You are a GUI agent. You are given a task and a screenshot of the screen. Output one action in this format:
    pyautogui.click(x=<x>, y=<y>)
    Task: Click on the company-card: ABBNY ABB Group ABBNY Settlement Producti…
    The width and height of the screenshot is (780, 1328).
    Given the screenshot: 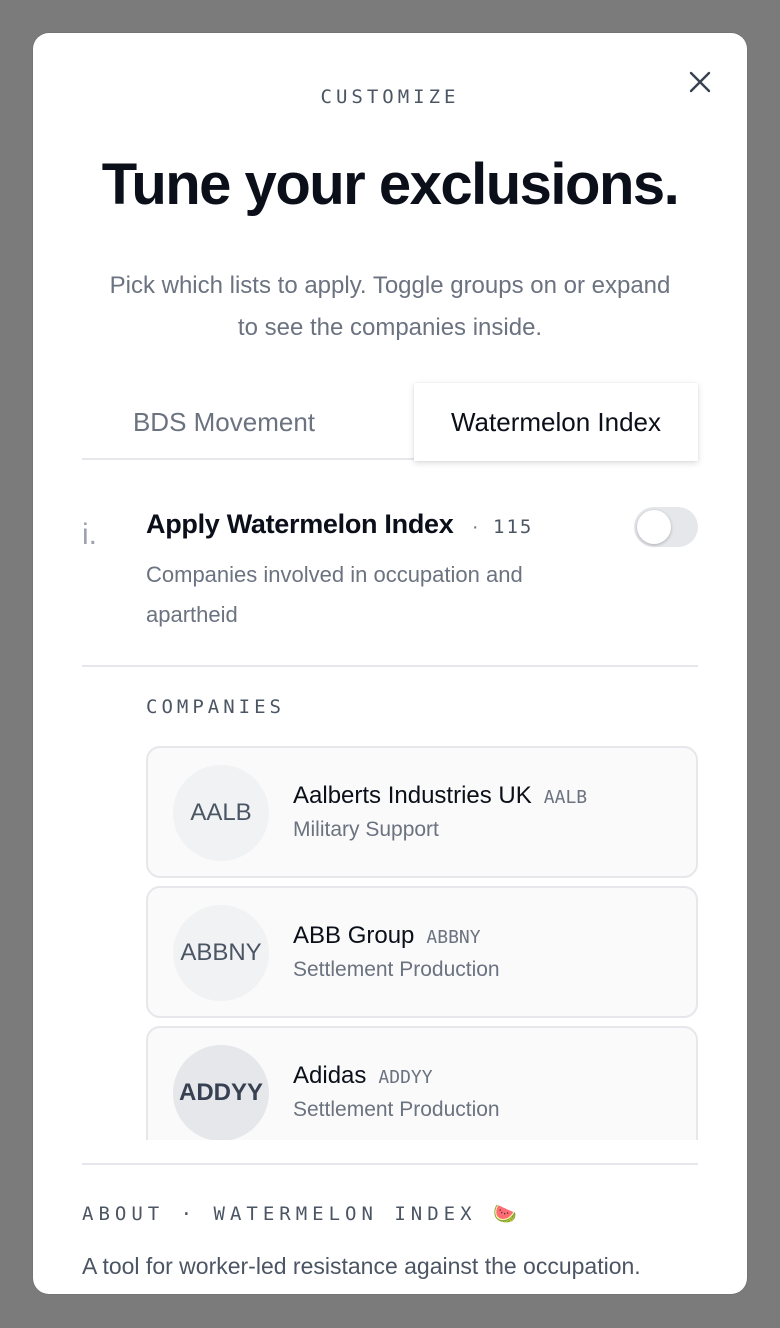 What is the action you would take?
    pyautogui.click(x=422, y=952)
    